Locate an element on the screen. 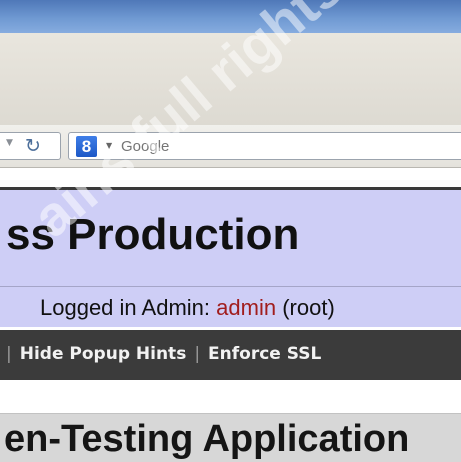 The image size is (461, 462). menu-item-enforce-ssl: Enforce SSL is located at coordinates (264, 354).